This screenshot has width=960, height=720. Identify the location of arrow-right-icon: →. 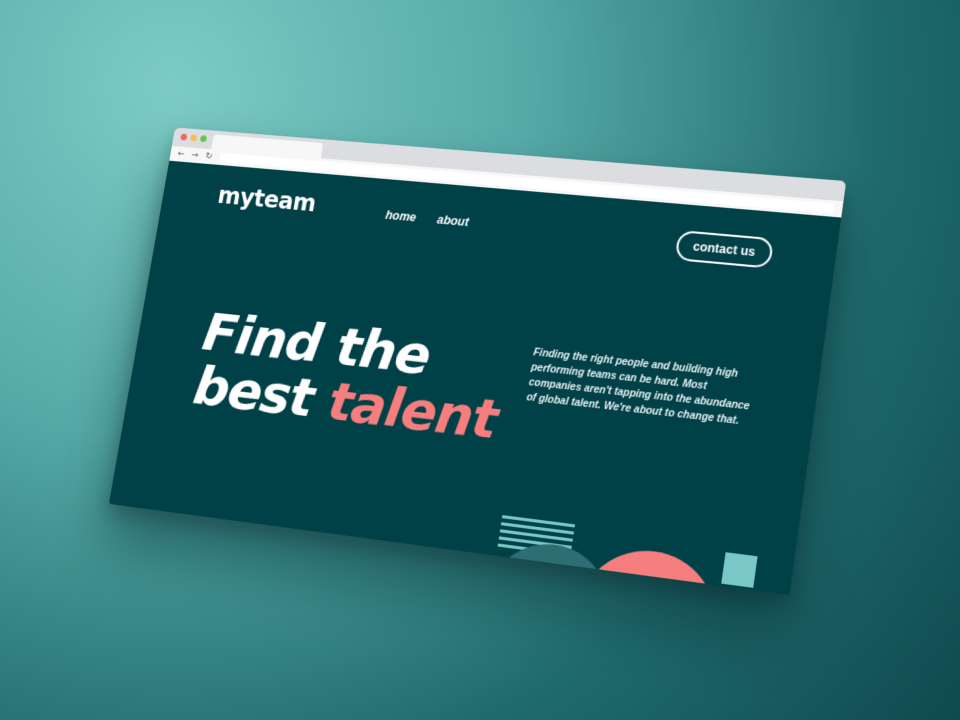
(195, 155).